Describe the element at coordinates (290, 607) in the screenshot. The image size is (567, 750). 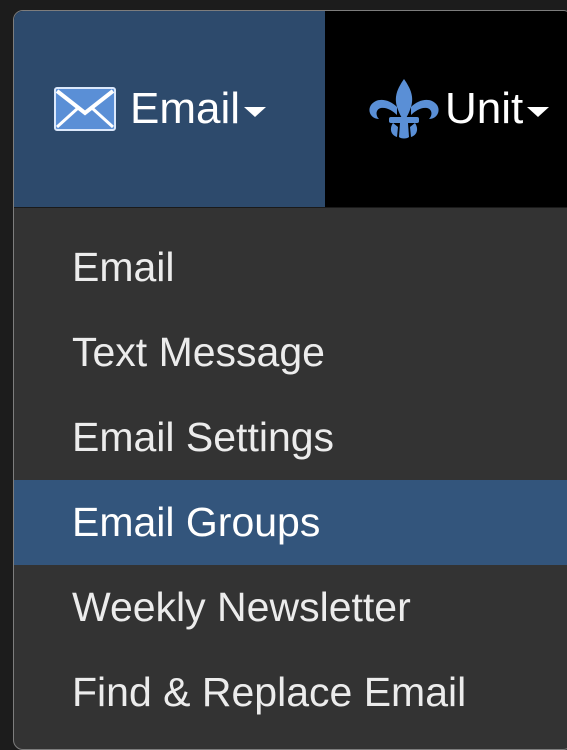
I see `menu-item-weekly-newsletter: Weekly Newsletter` at that location.